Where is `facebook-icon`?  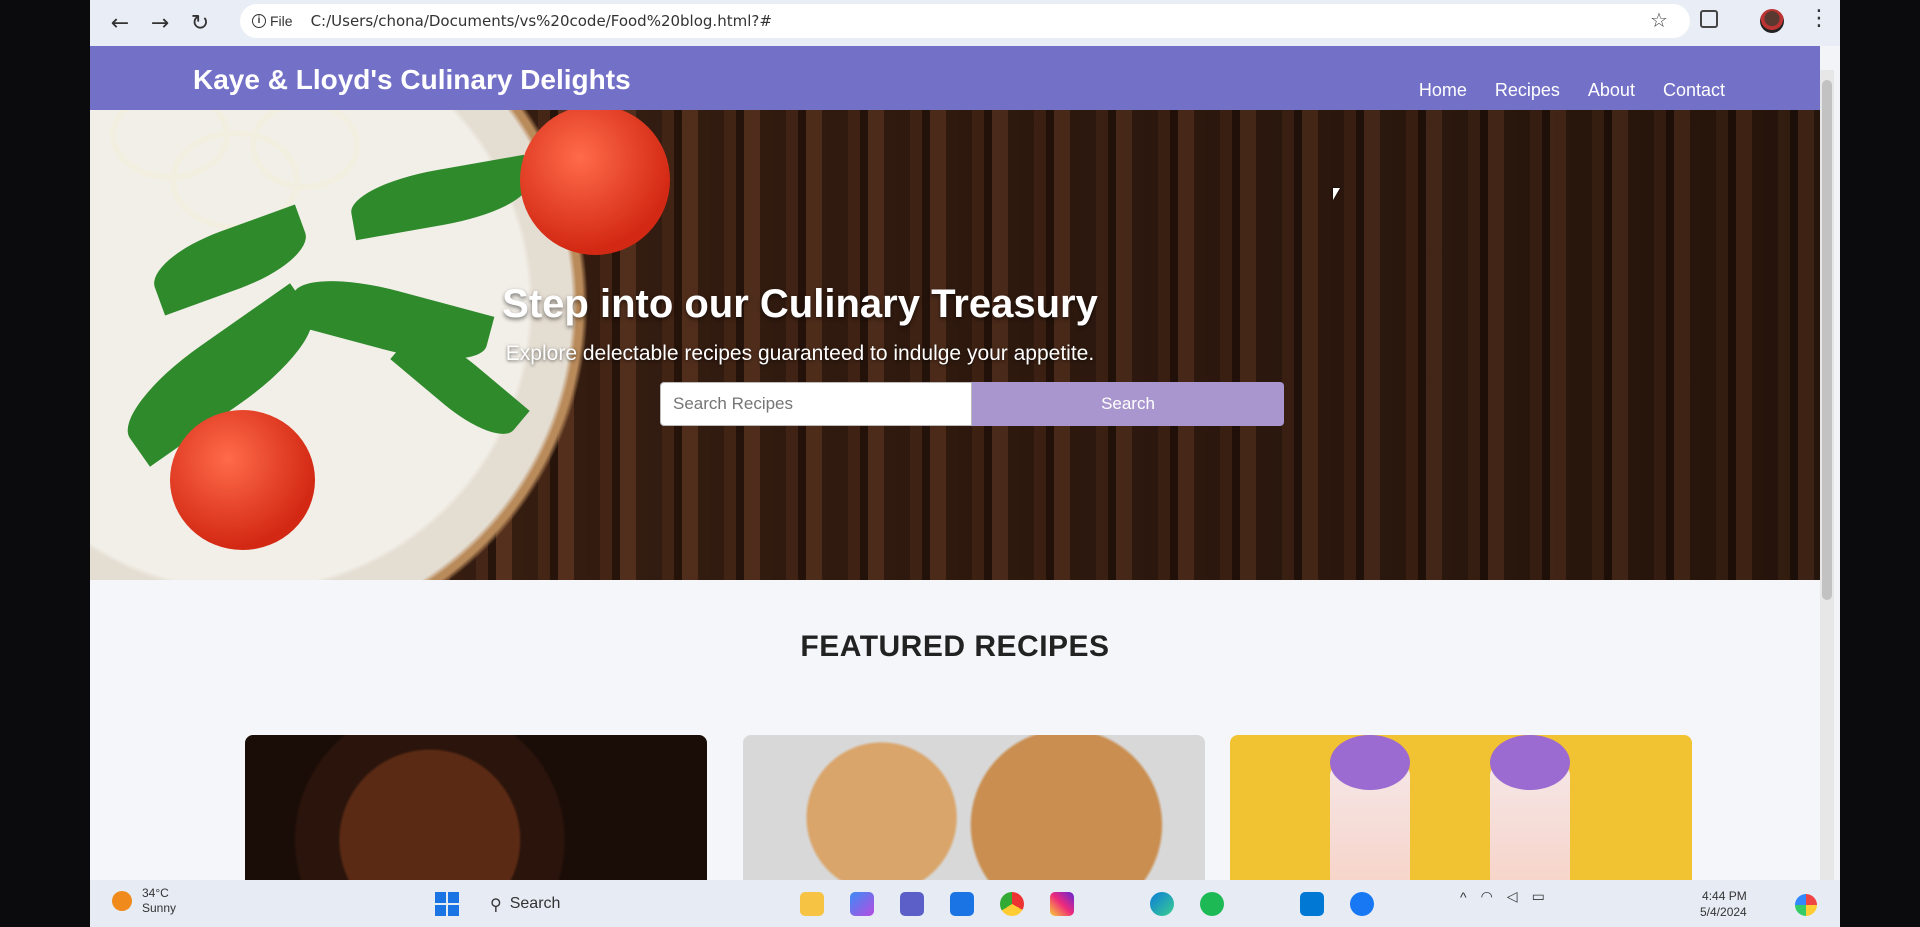 facebook-icon is located at coordinates (1362, 904).